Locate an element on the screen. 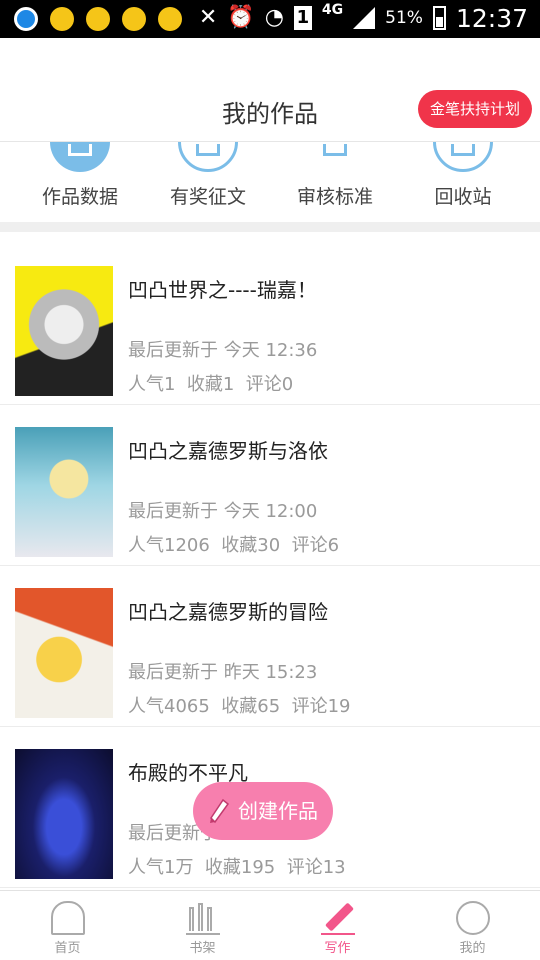 The image size is (540, 960). app-header: 我的作品 金笔扶持计划 is located at coordinates (270, 90).